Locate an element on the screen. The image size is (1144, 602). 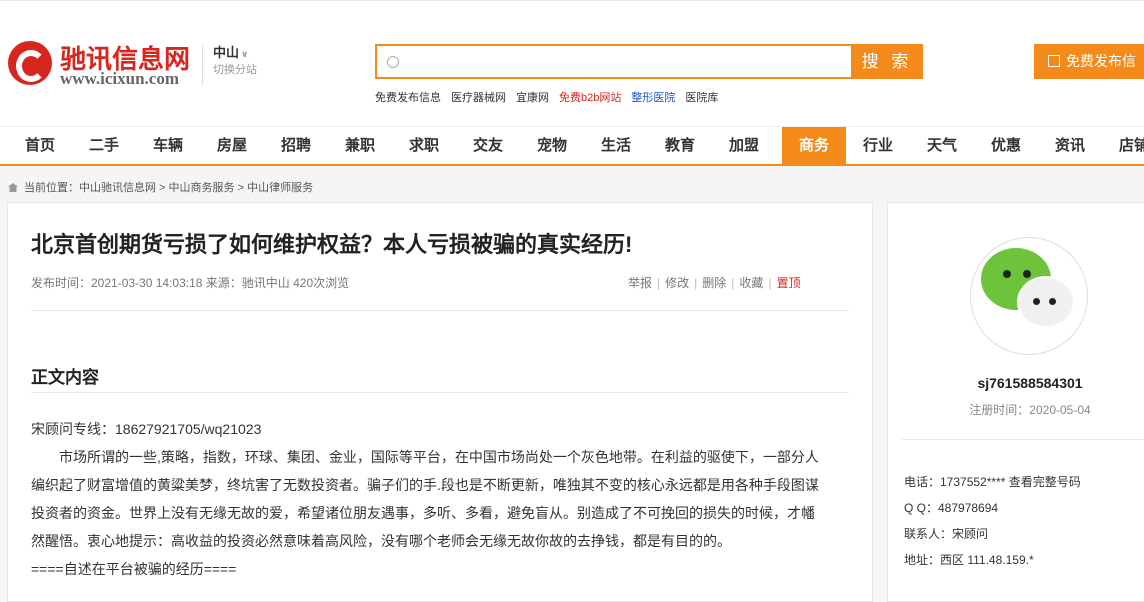
hot-links: 免费发布信息 医疗器械网 宜康网 免费b2b网站 整形医院 医院库 is located at coordinates (551, 97).